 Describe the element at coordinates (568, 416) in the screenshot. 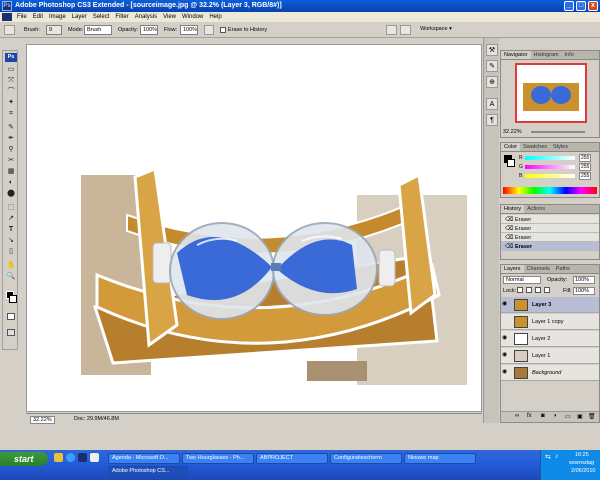

I see `new-group-icon: ▭` at that location.